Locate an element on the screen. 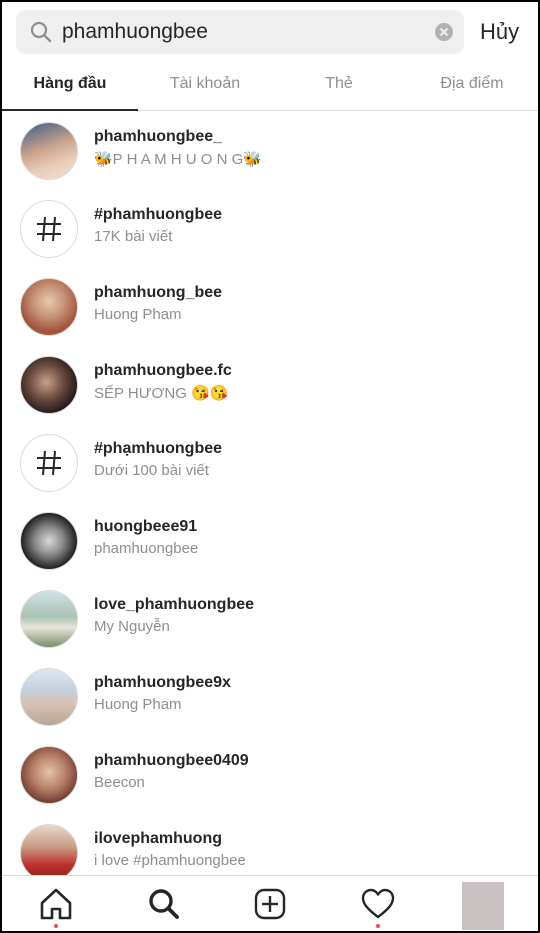 Image resolution: width=540 pixels, height=933 pixels. result-title: phamhuongbee.fc is located at coordinates (163, 370).